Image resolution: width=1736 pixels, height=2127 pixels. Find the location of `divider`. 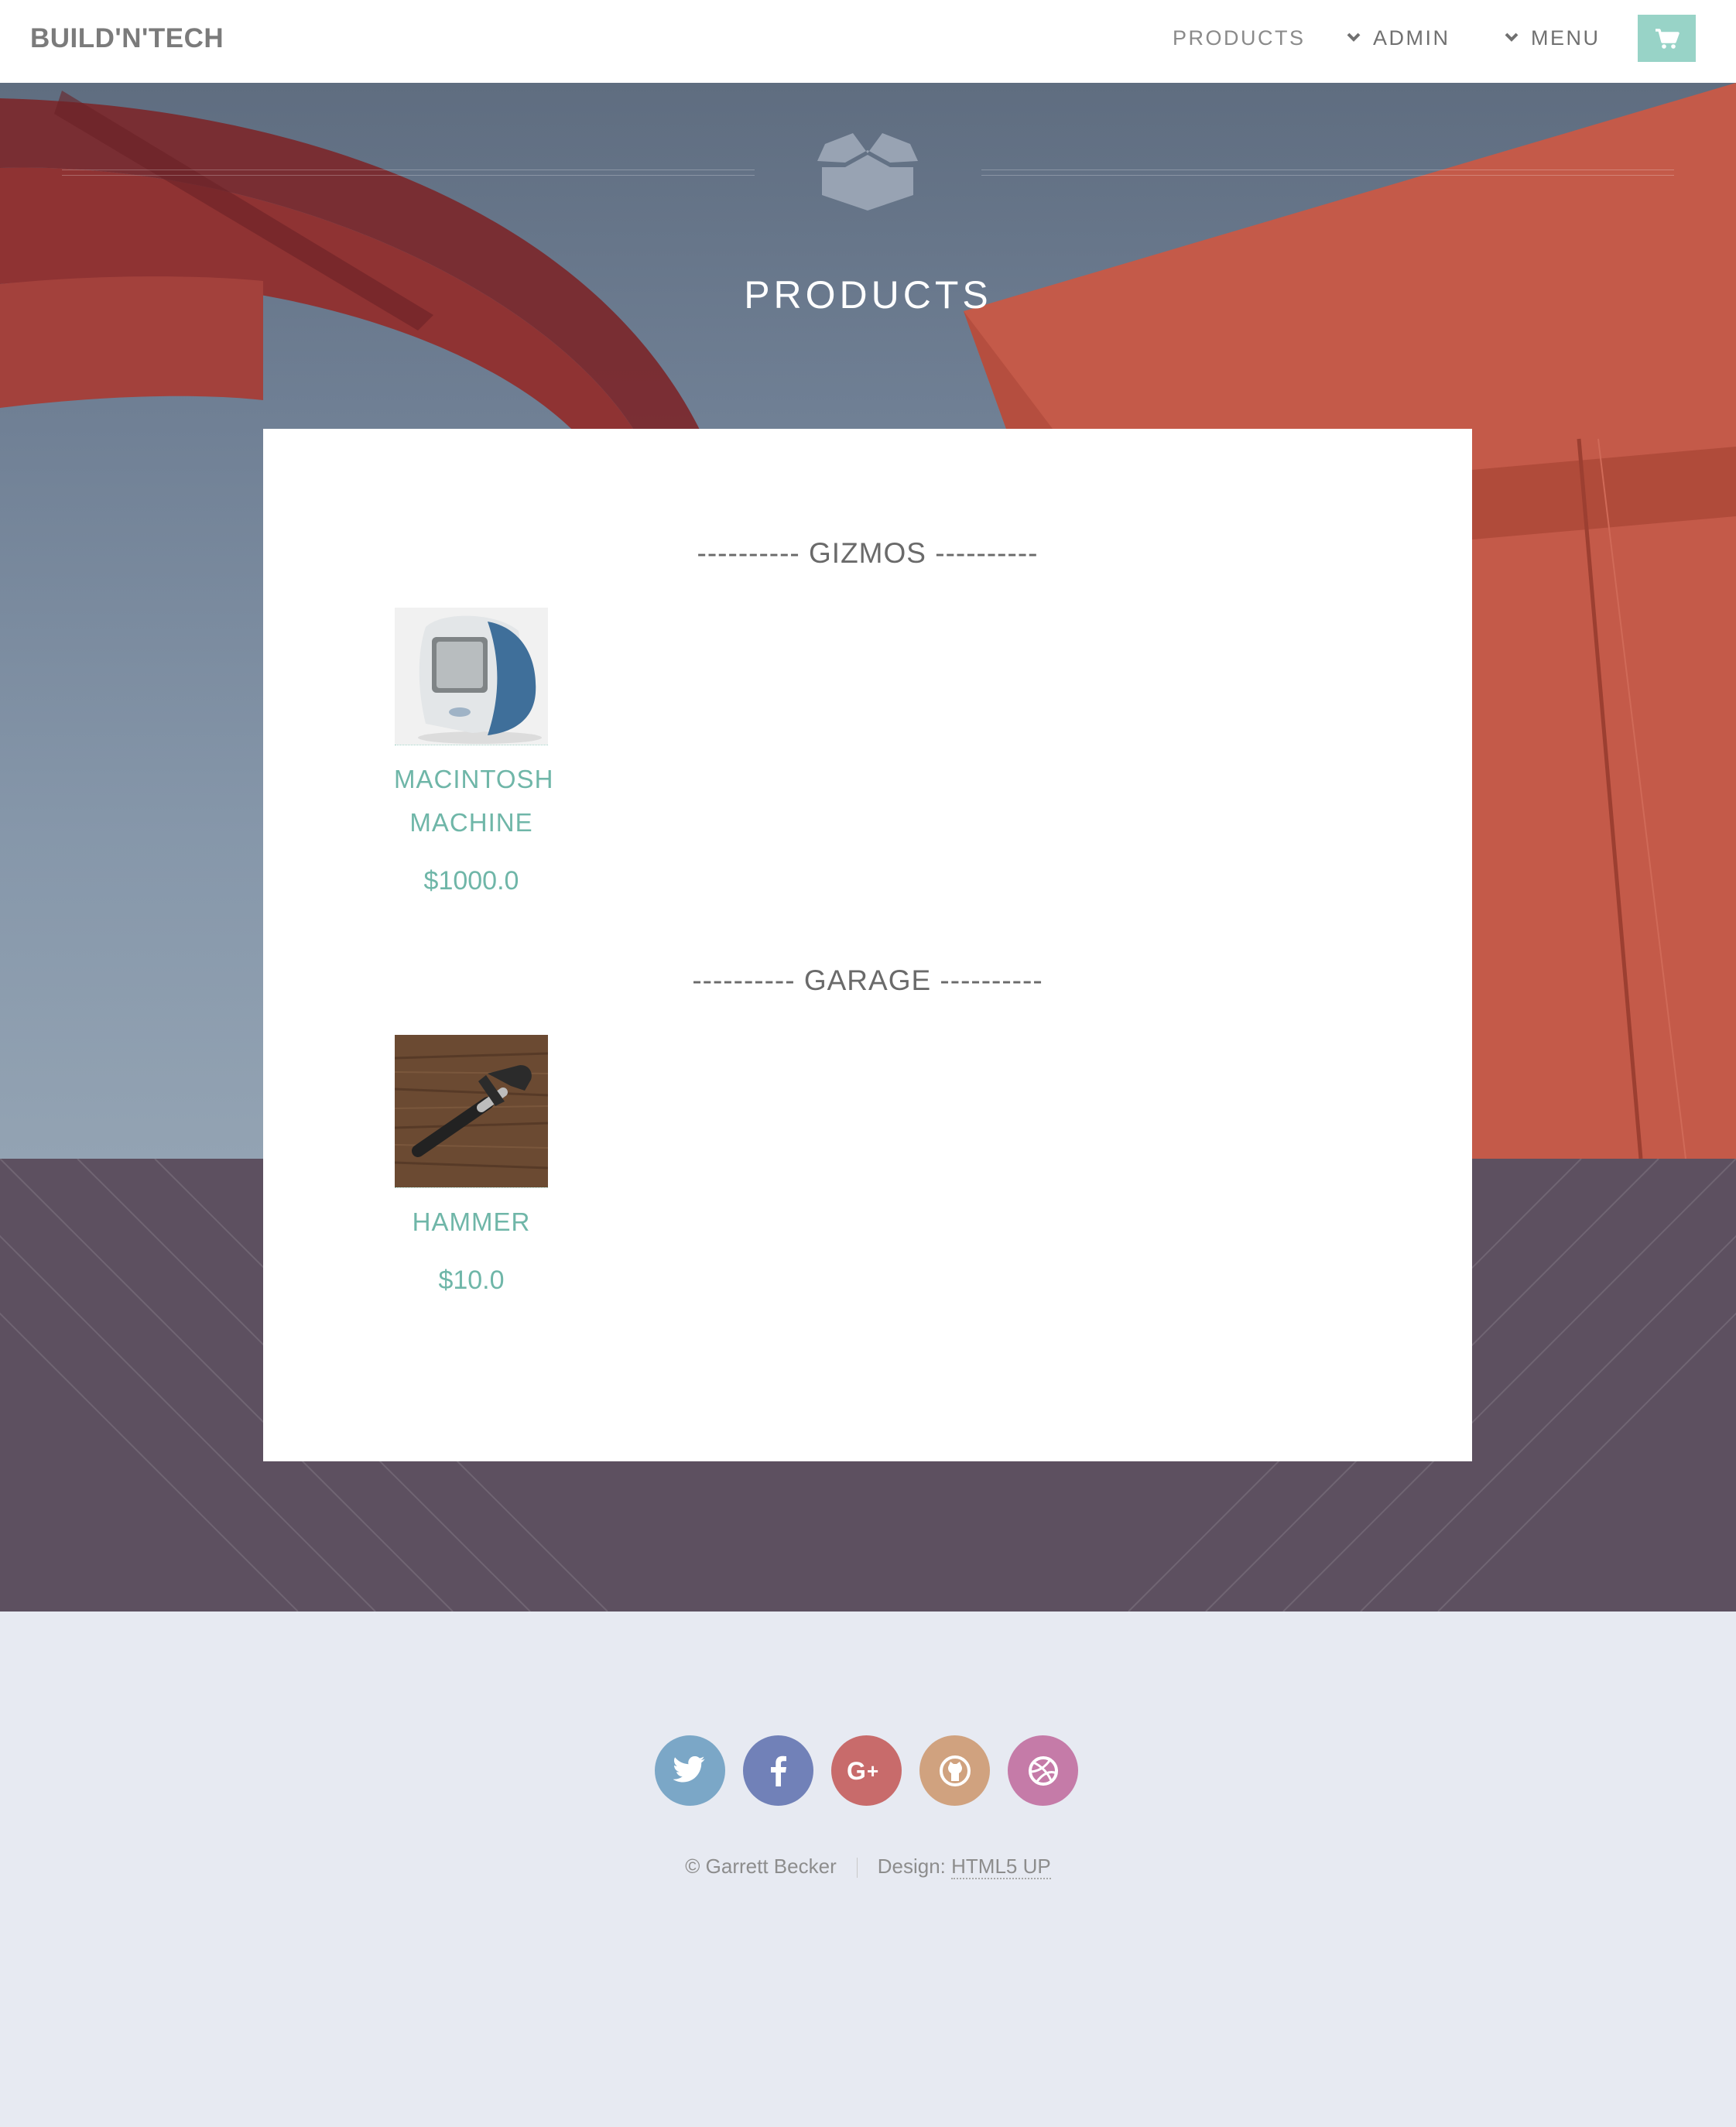

divider is located at coordinates (857, 1868).